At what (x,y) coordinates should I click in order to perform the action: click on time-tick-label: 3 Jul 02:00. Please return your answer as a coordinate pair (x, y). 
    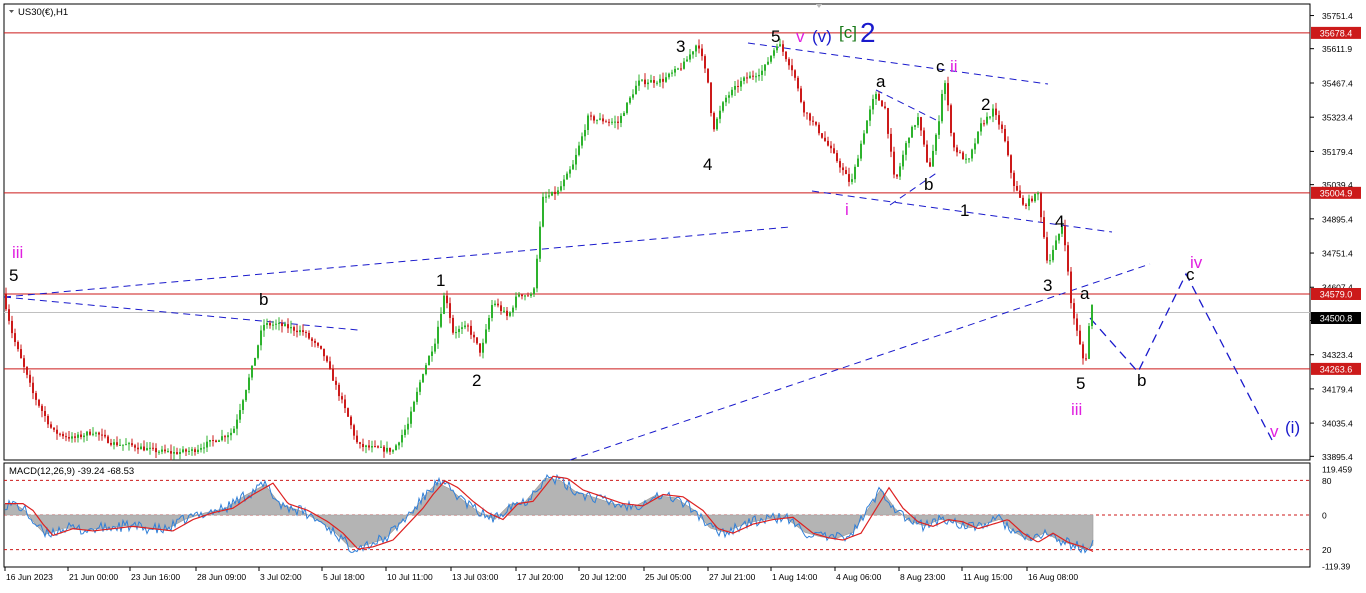
    Looking at the image, I should click on (281, 577).